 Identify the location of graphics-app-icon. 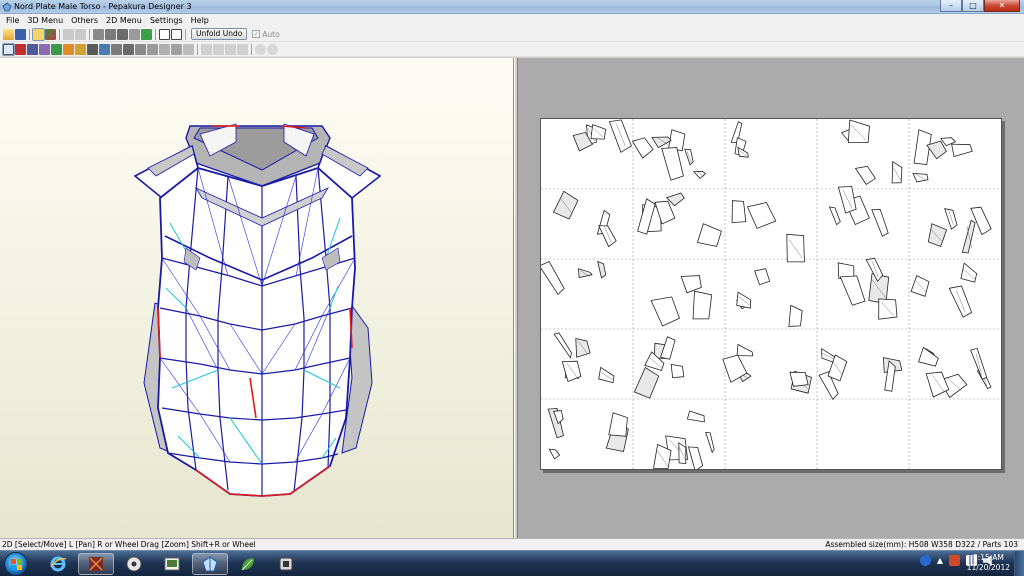
(96, 564).